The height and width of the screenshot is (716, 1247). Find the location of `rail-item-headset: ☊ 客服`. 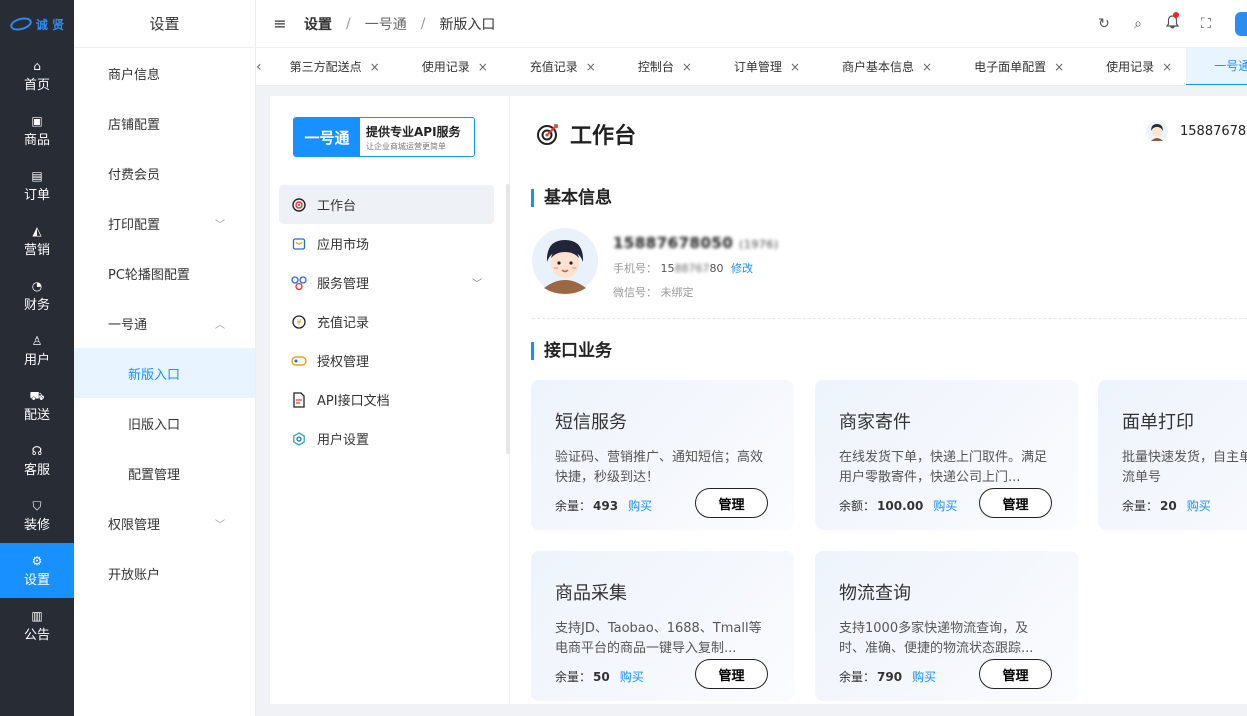

rail-item-headset: ☊ 客服 is located at coordinates (37, 460).